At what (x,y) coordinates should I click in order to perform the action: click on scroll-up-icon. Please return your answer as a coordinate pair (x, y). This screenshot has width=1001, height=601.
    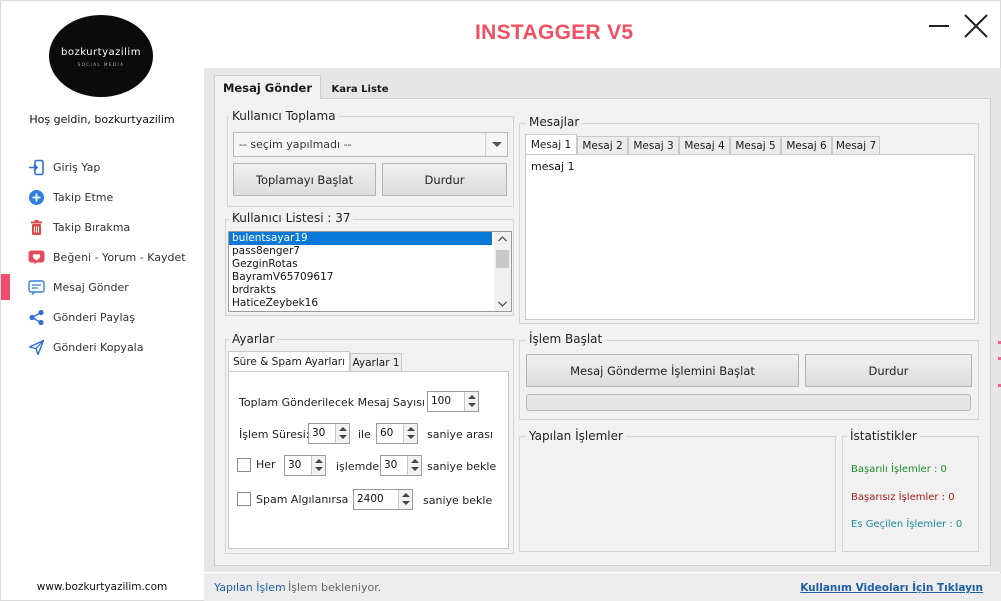
    Looking at the image, I should click on (502, 239).